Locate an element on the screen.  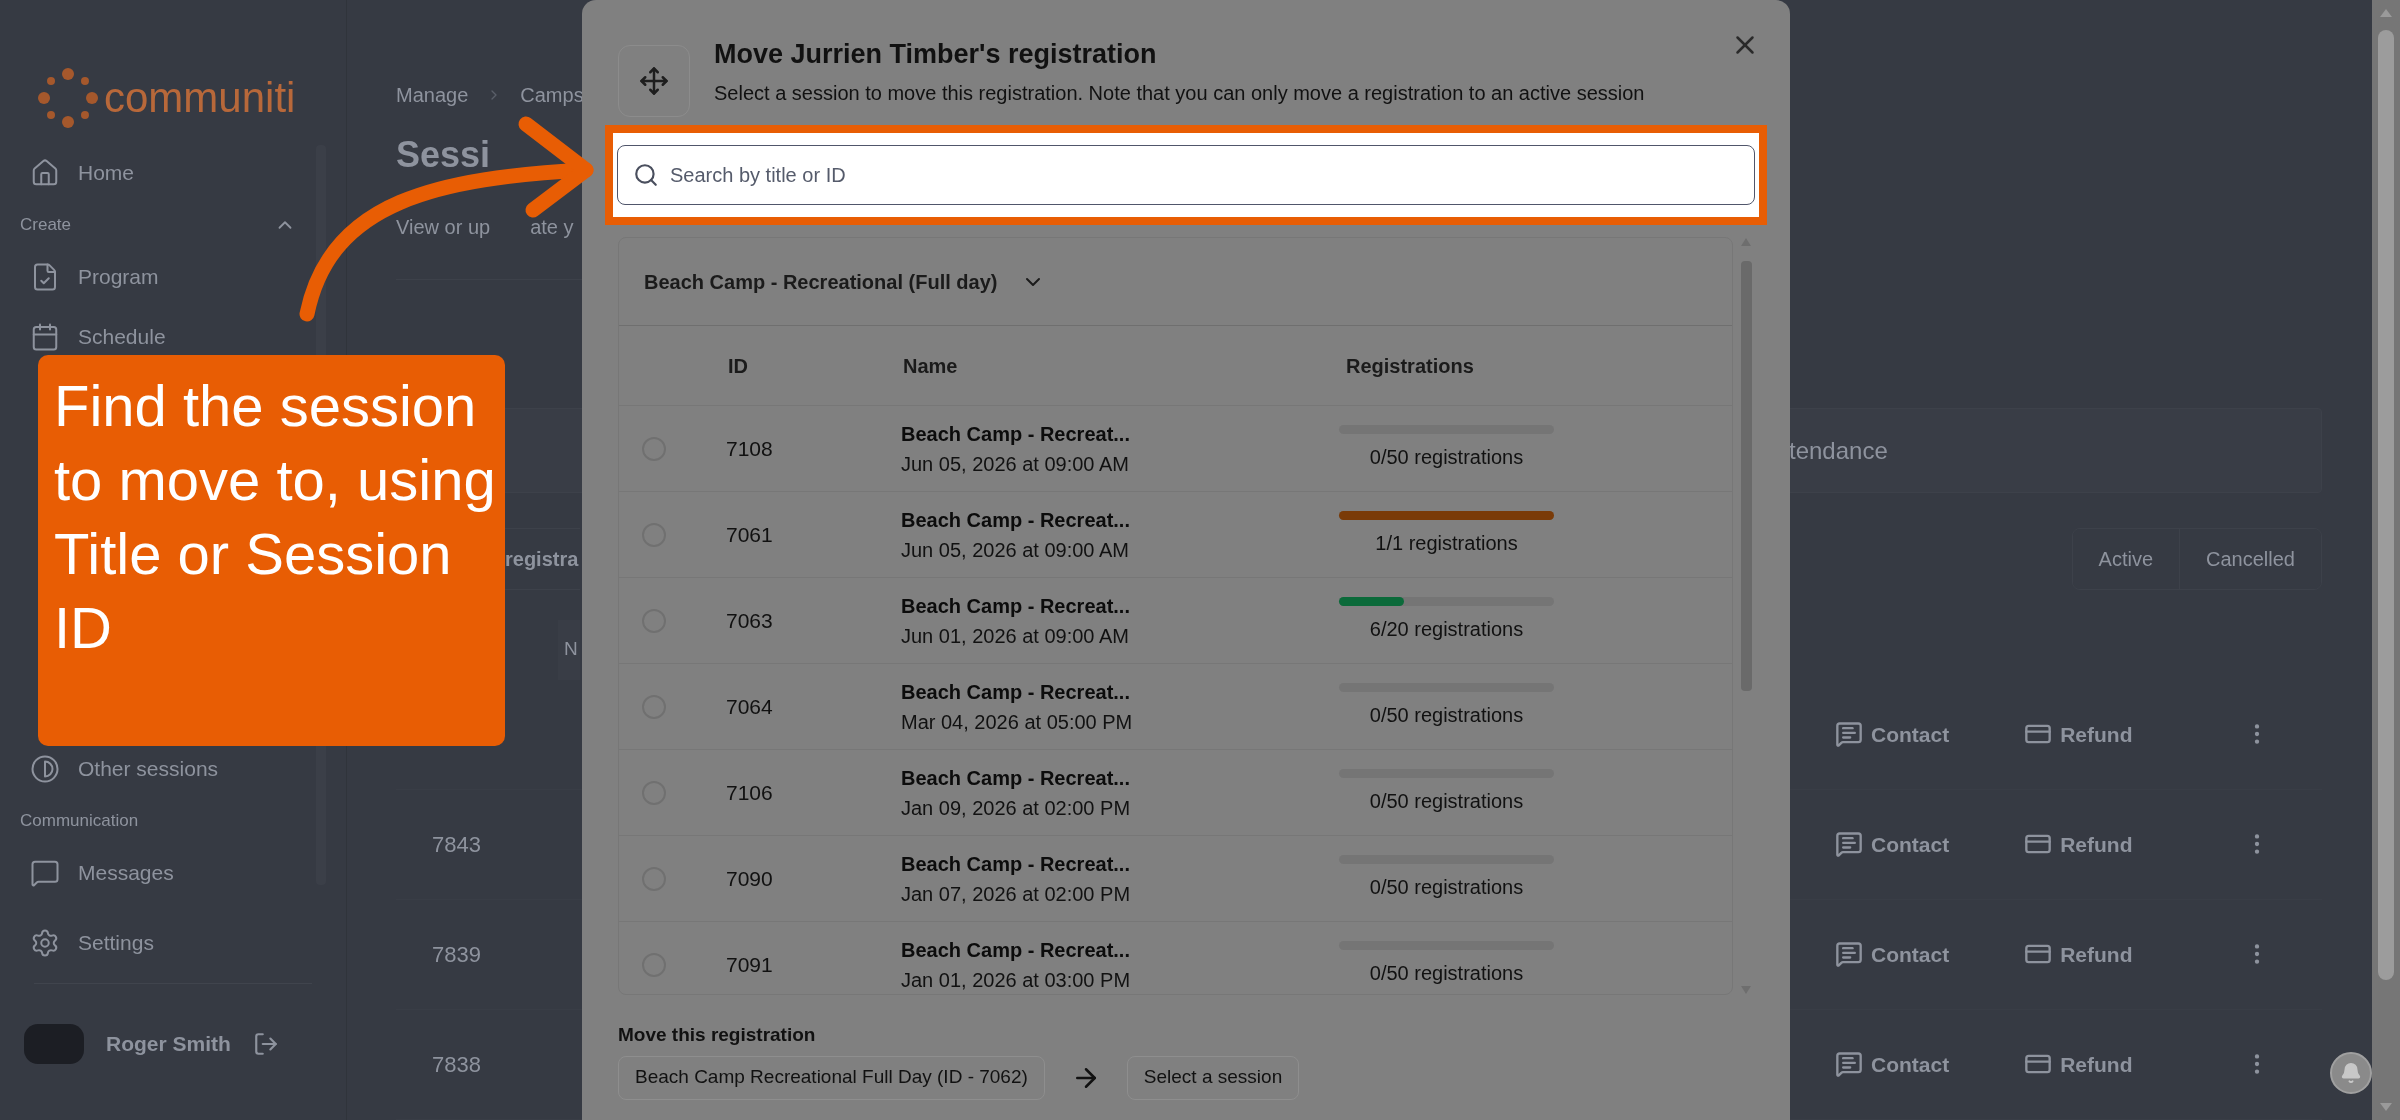
registration-count: 1/1 registrations is located at coordinates (1446, 543).